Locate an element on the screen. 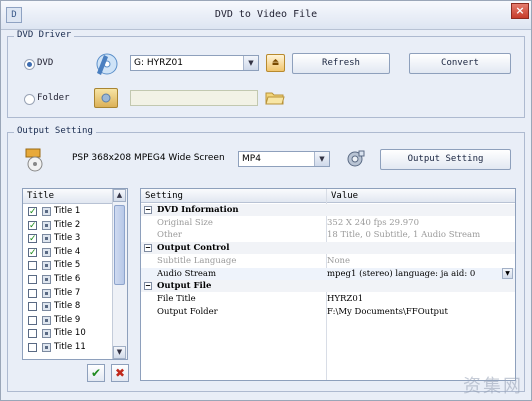 The width and height of the screenshot is (532, 401). title-label: Title 7 is located at coordinates (67, 292).